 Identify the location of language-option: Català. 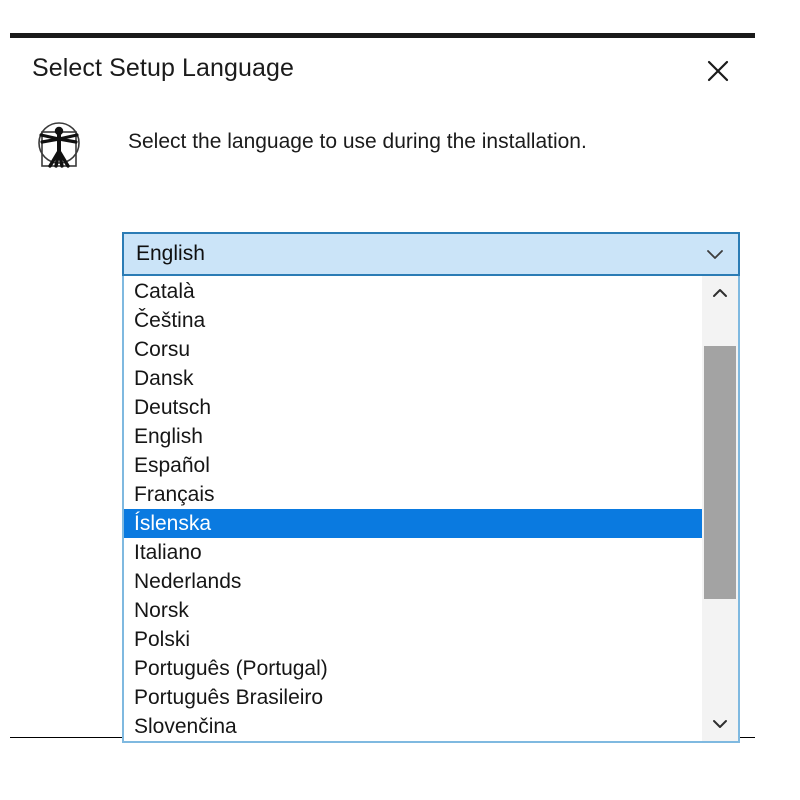
(414, 291).